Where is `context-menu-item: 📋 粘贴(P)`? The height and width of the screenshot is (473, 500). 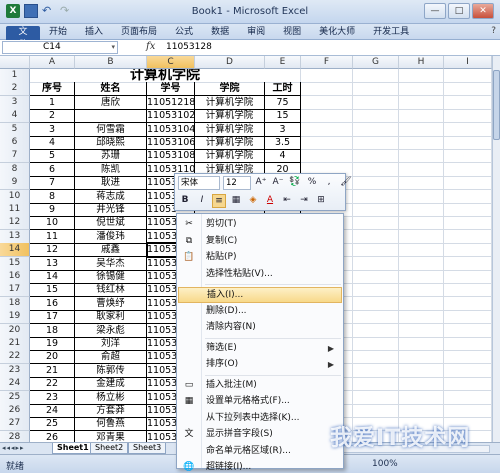
context-menu-item: 📋 粘贴(P) is located at coordinates (260, 258).